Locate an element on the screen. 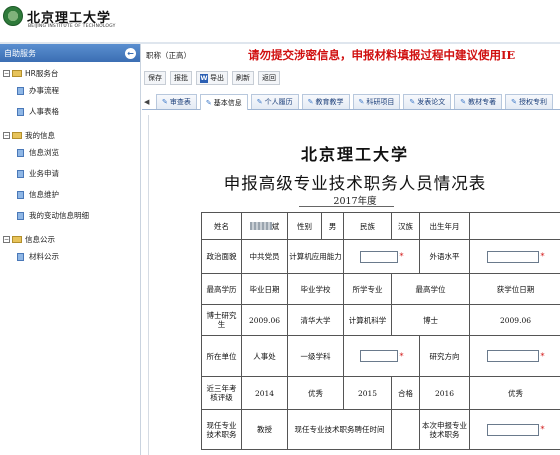  computer-skill-input is located at coordinates (378, 256).